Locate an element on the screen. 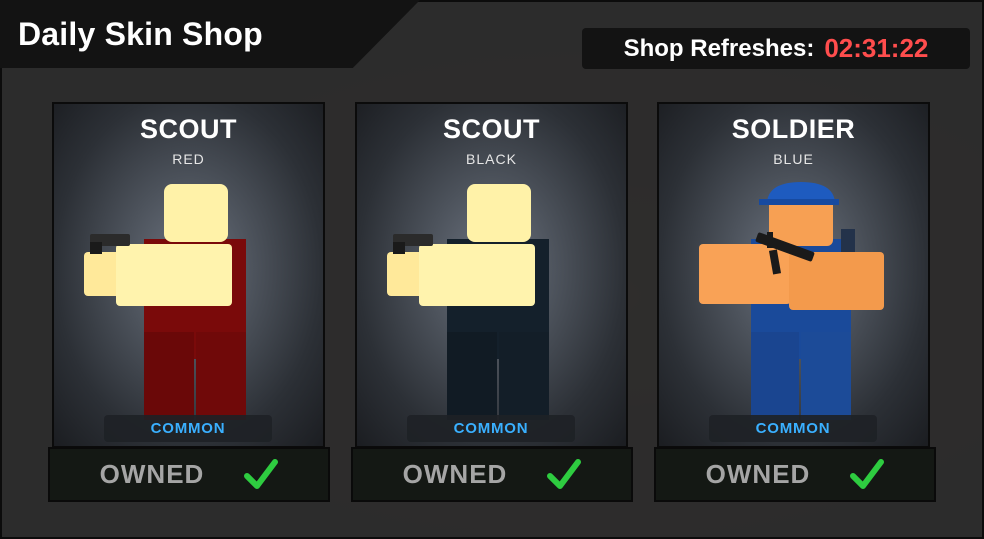 This screenshot has width=984, height=539. refresh-timer: Shop Refreshes: 02:31:22 is located at coordinates (776, 48).